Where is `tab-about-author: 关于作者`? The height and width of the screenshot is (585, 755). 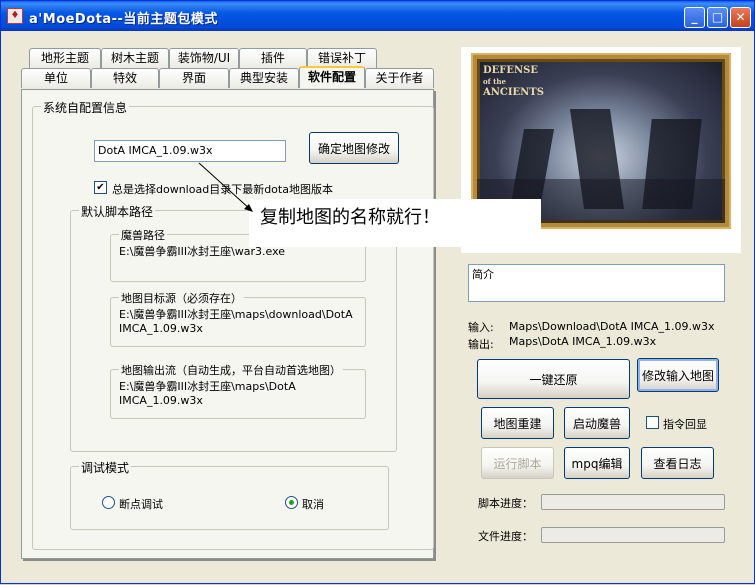 tab-about-author: 关于作者 is located at coordinates (399, 78).